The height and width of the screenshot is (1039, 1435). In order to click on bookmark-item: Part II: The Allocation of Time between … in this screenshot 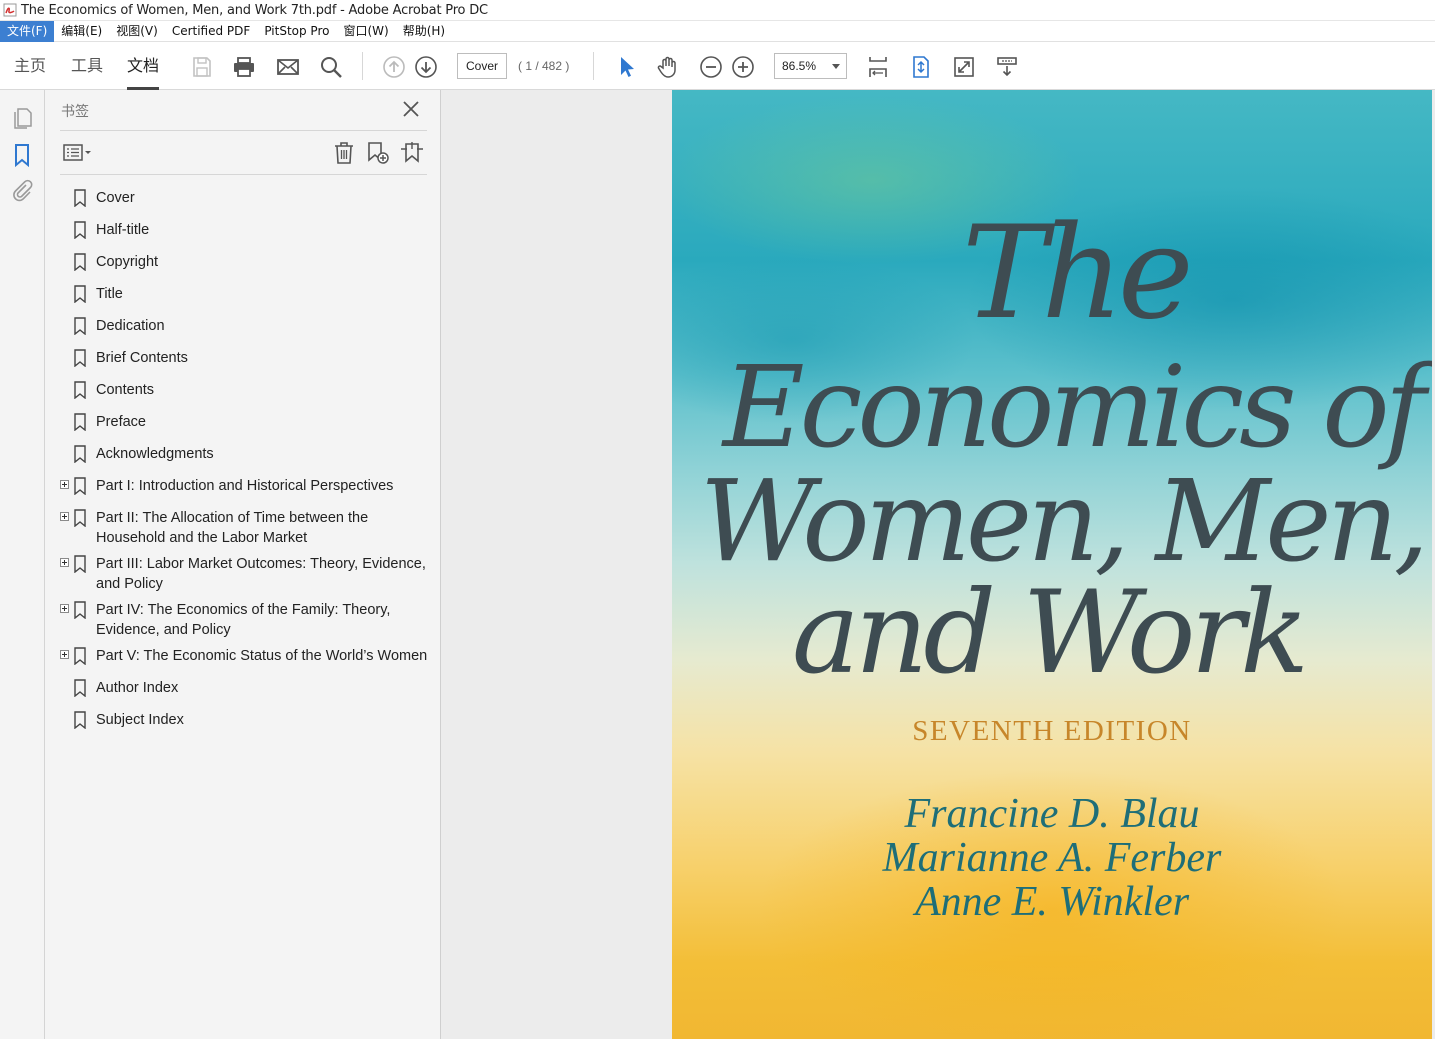, I will do `click(247, 528)`.